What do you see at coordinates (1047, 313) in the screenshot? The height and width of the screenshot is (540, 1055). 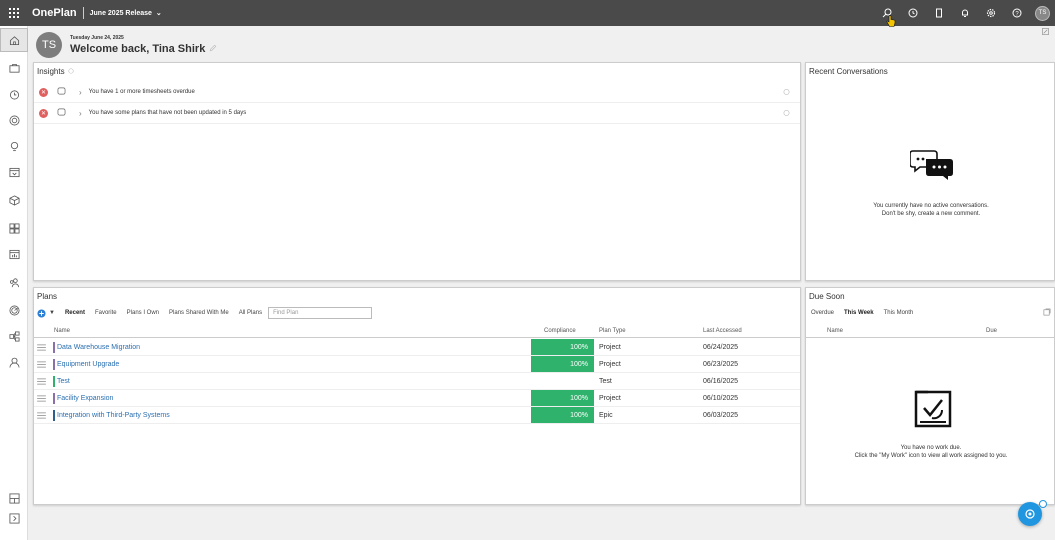 I see `copy-icon` at bounding box center [1047, 313].